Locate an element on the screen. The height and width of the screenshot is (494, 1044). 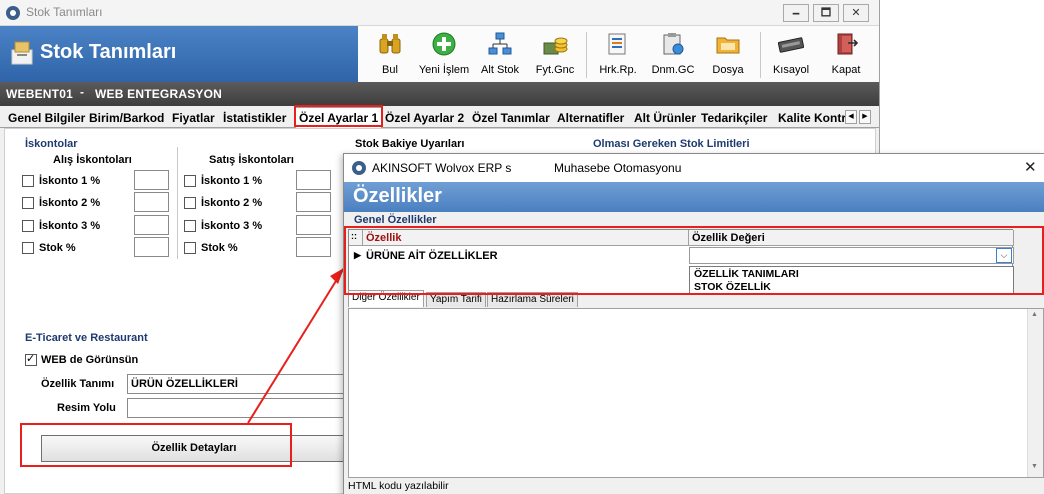
editor-footer-note: HTML kodu yazılabilir is located at coordinates (398, 486).